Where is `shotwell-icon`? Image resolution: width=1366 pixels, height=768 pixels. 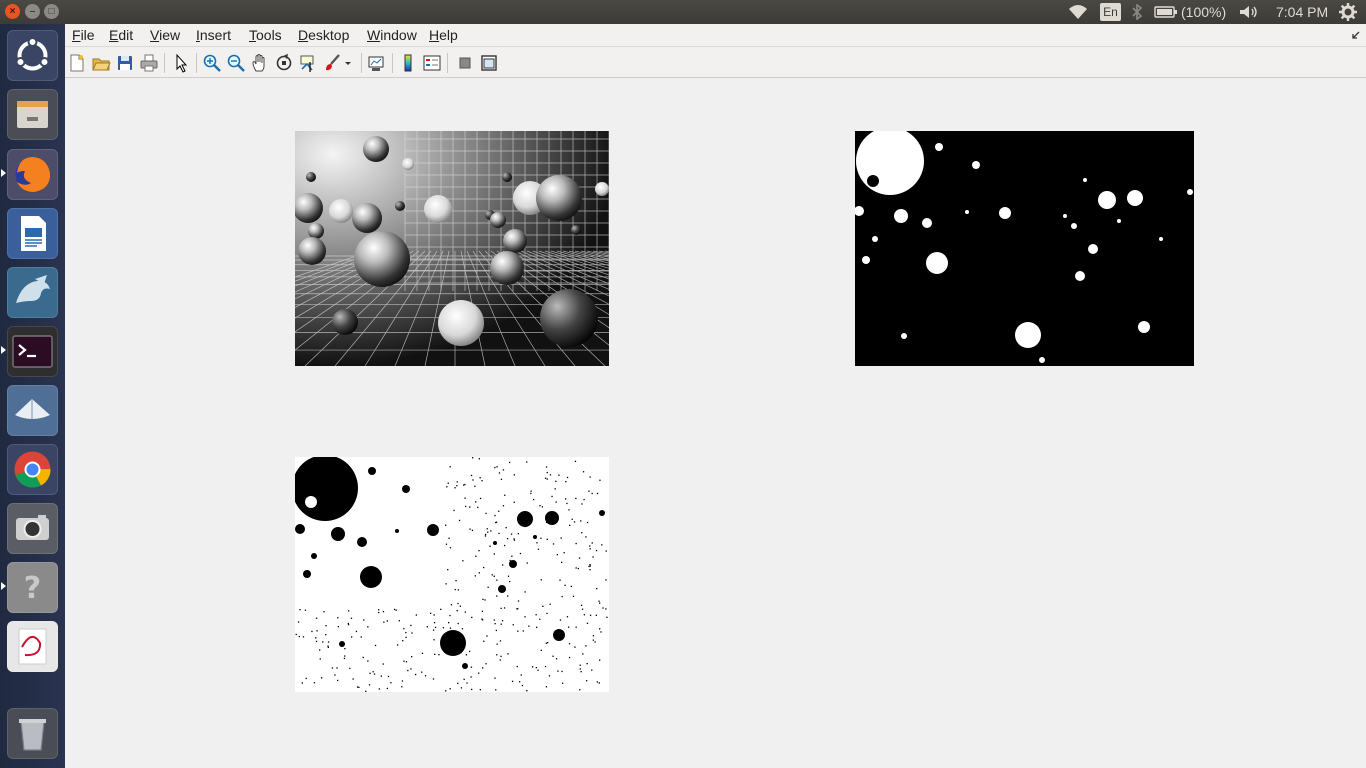
shotwell-icon is located at coordinates (32, 410).